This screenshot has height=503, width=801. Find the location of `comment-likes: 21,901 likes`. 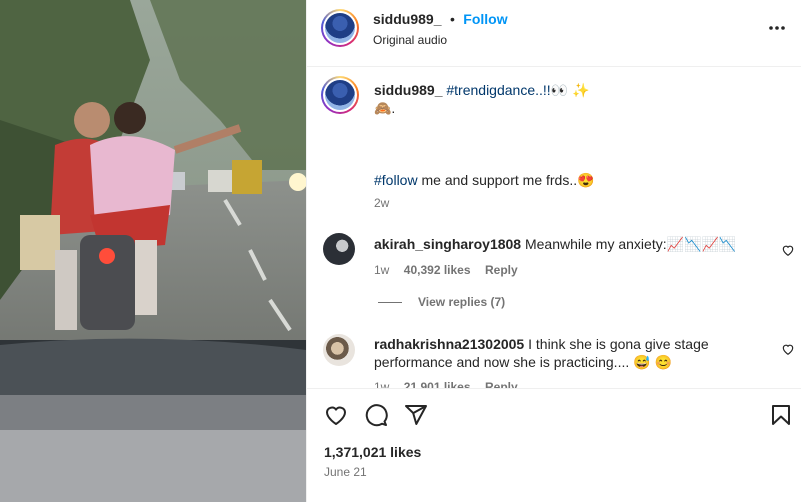

comment-likes: 21,901 likes is located at coordinates (437, 384).